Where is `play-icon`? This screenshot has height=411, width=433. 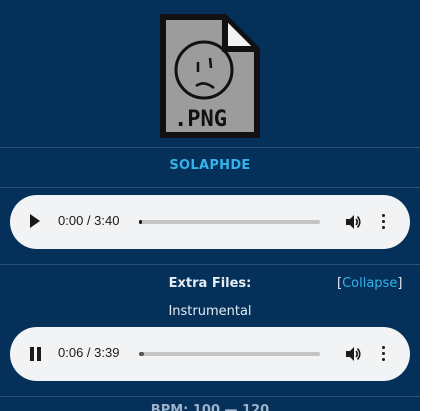 play-icon is located at coordinates (35, 221).